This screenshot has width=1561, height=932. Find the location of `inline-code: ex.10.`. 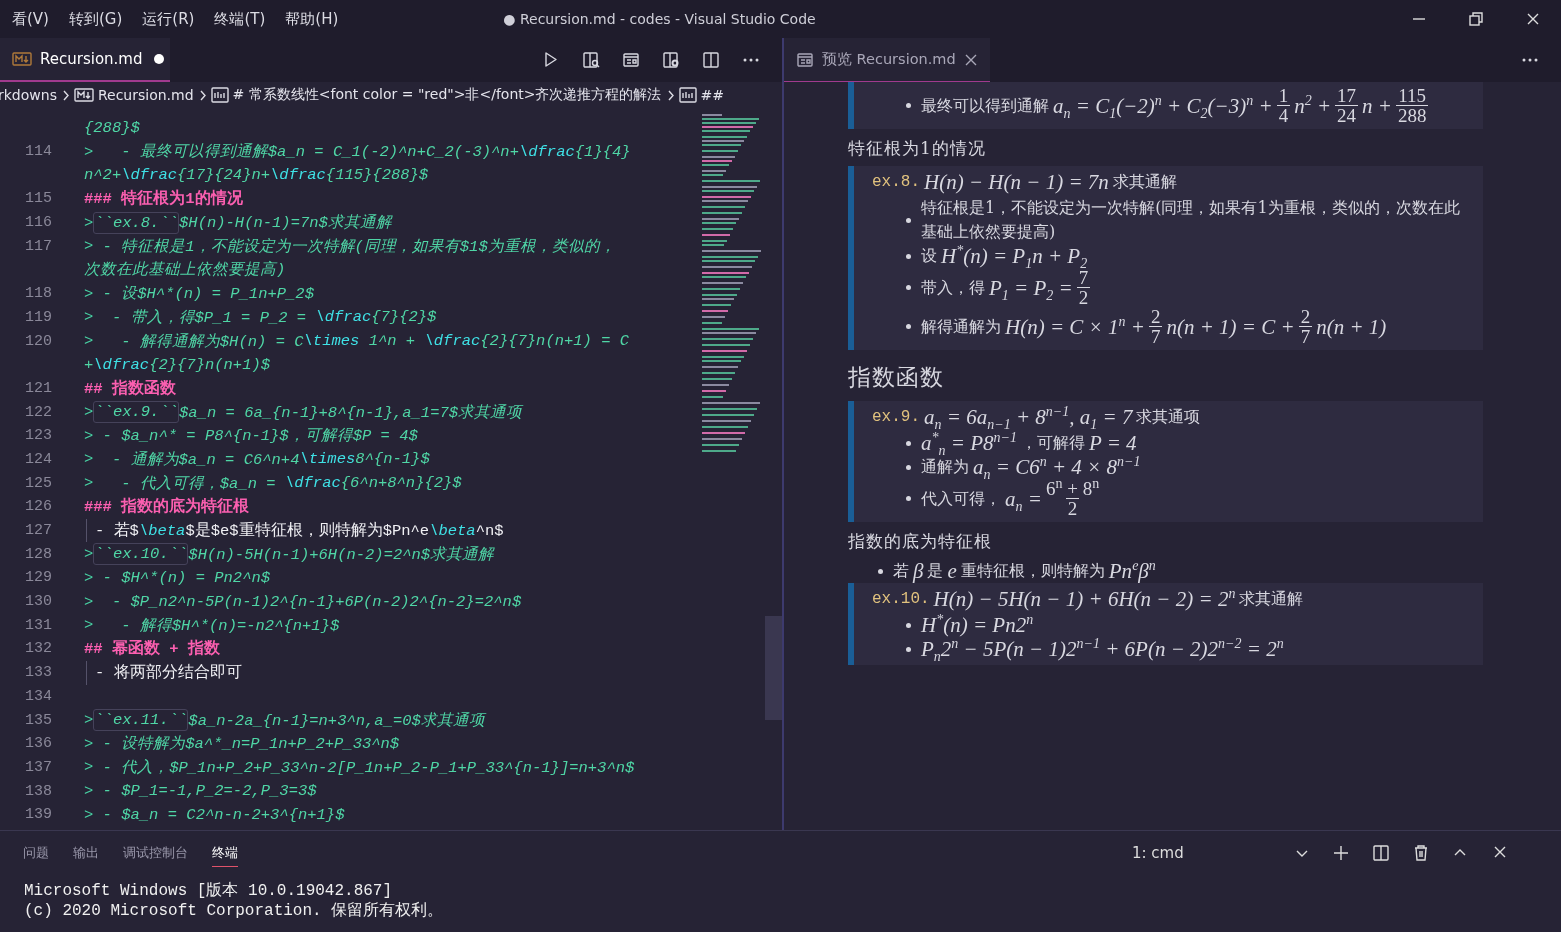

inline-code: ex.10. is located at coordinates (901, 599).